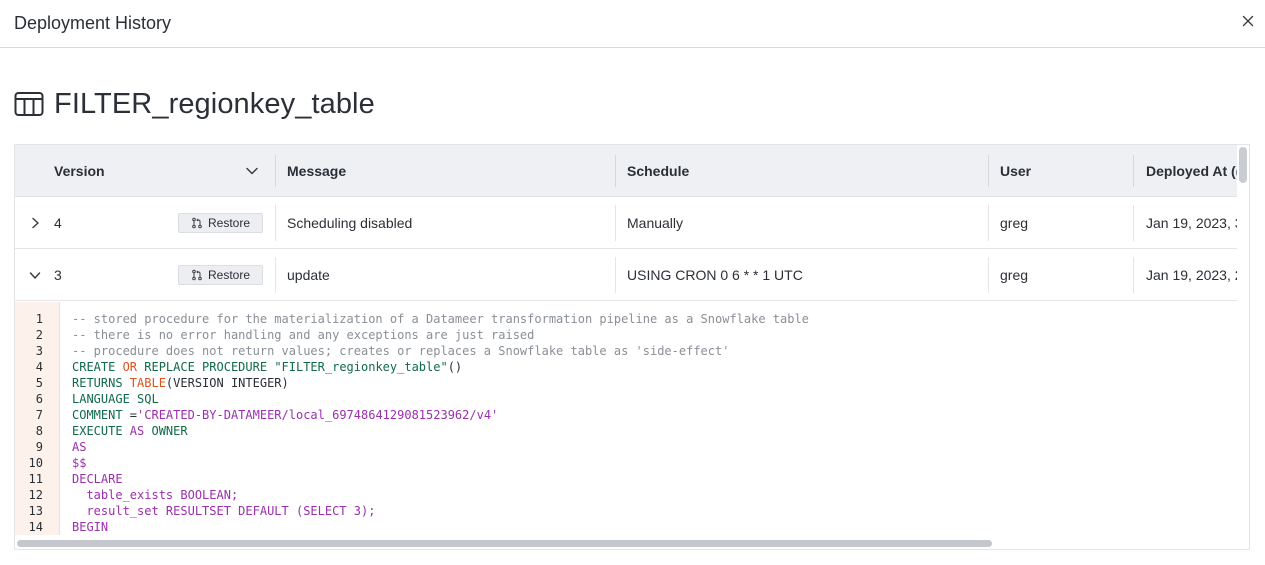  I want to click on restore-label: Restore, so click(229, 275).